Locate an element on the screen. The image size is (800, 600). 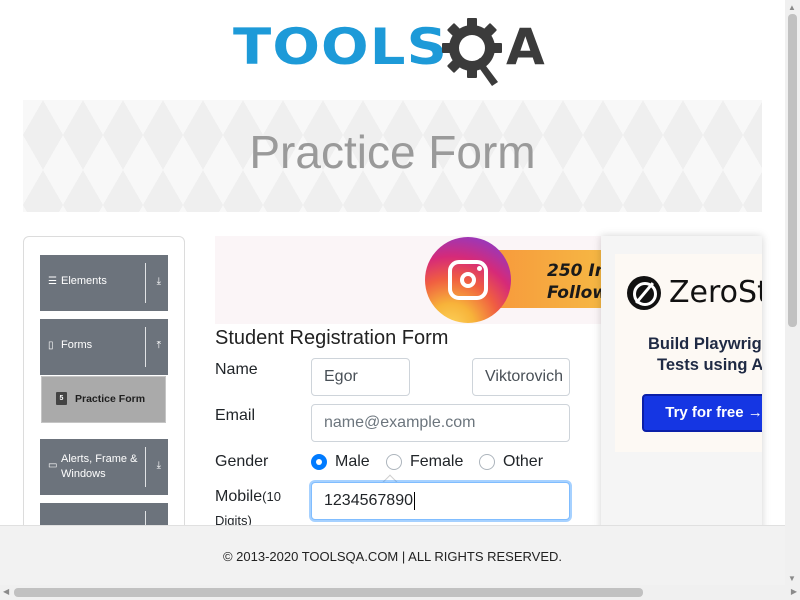
html5-icon: 5 is located at coordinates (61, 398).